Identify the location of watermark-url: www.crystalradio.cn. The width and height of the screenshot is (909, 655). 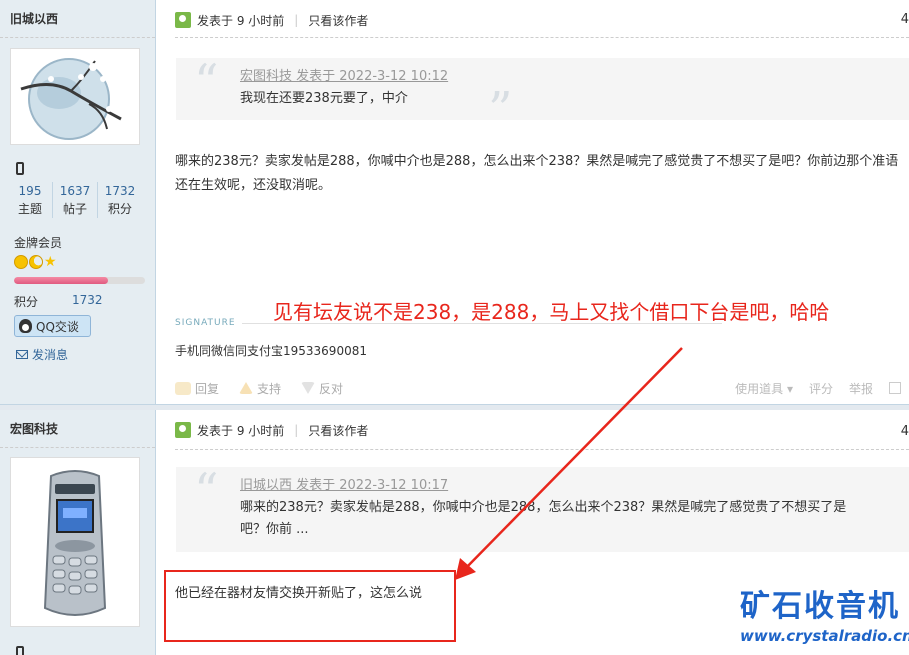
(824, 636).